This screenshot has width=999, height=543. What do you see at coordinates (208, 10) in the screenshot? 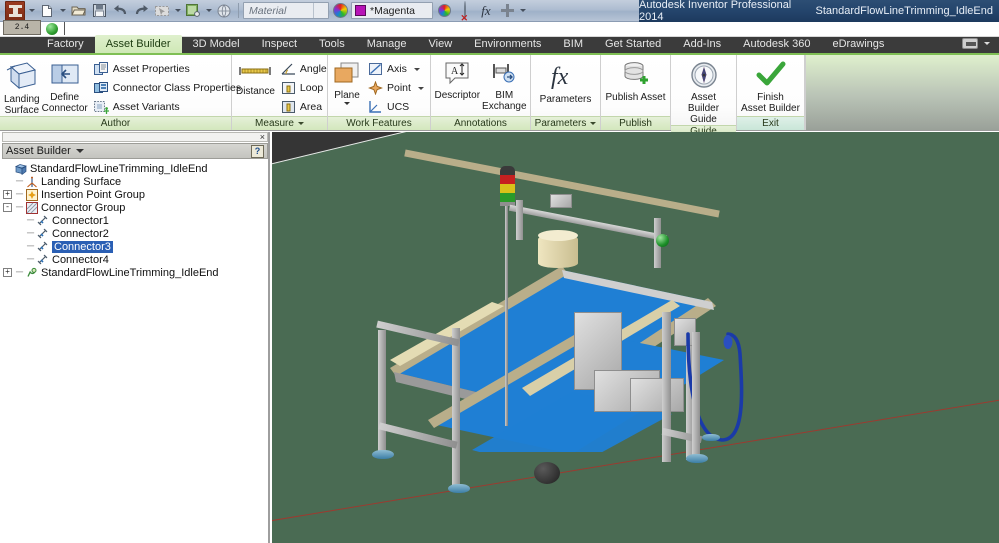
I see `return-caret-icon` at bounding box center [208, 10].